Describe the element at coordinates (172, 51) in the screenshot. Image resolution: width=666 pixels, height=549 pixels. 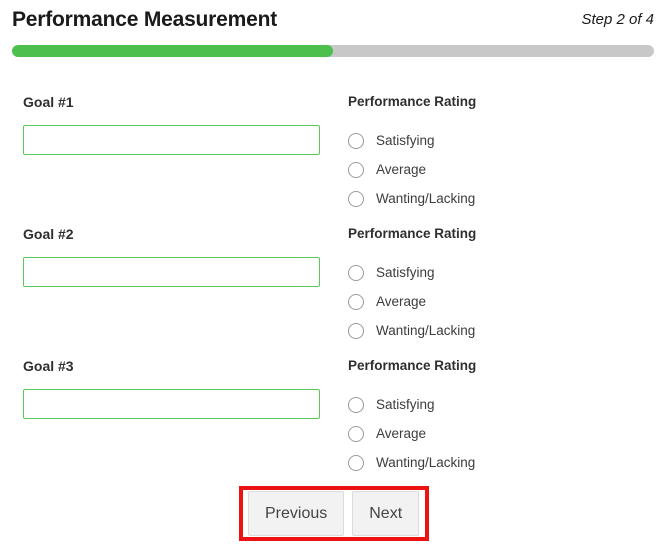
I see `progress-bar-fill` at that location.